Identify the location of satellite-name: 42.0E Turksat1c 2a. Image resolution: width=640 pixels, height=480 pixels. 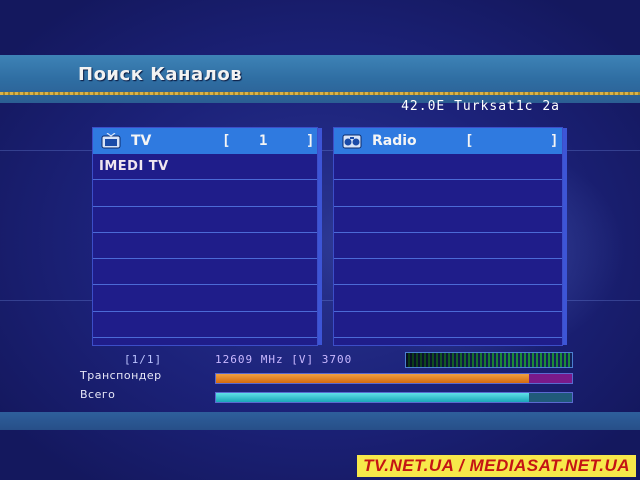
(480, 106).